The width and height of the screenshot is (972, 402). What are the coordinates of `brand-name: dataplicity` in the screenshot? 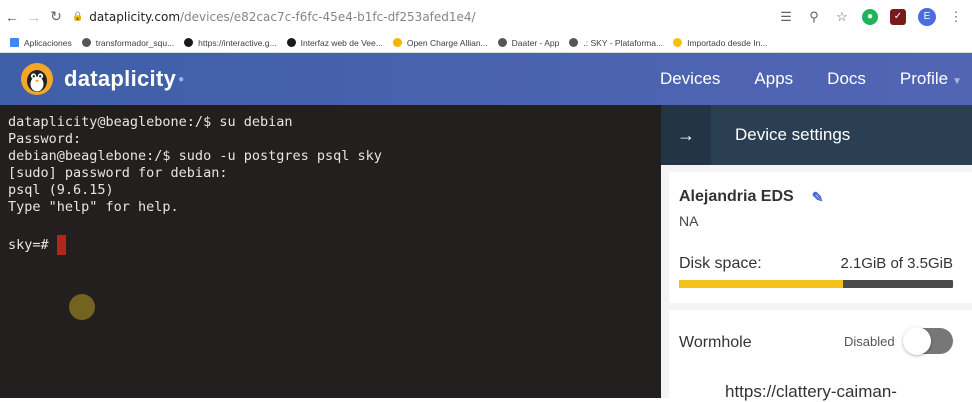 It's located at (120, 78).